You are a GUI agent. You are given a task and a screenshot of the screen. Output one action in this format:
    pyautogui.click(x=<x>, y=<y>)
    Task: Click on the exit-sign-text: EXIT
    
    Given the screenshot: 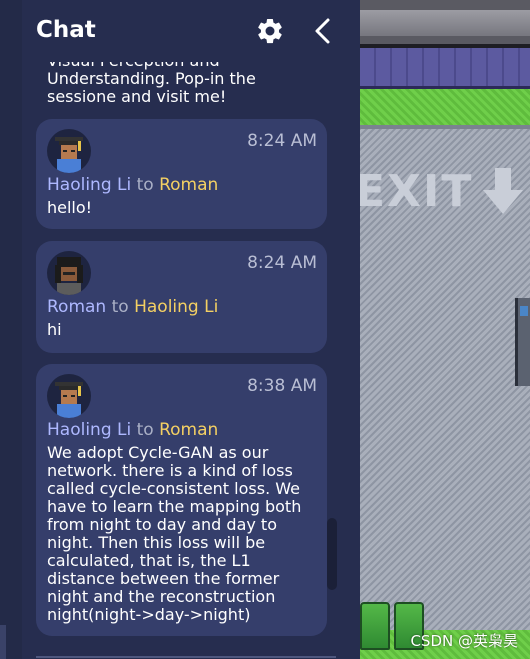 What is the action you would take?
    pyautogui.click(x=414, y=191)
    